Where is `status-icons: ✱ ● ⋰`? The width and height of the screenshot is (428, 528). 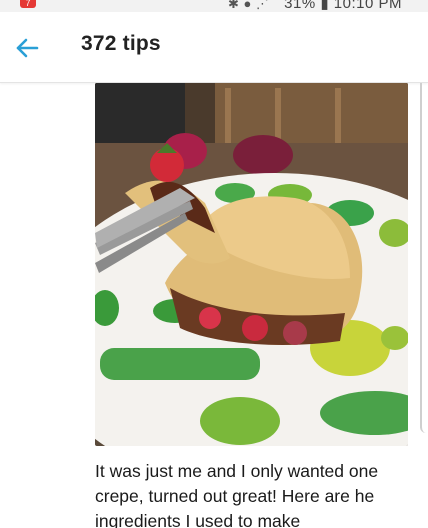
status-icons: ✱ ● ⋰ is located at coordinates (249, 6).